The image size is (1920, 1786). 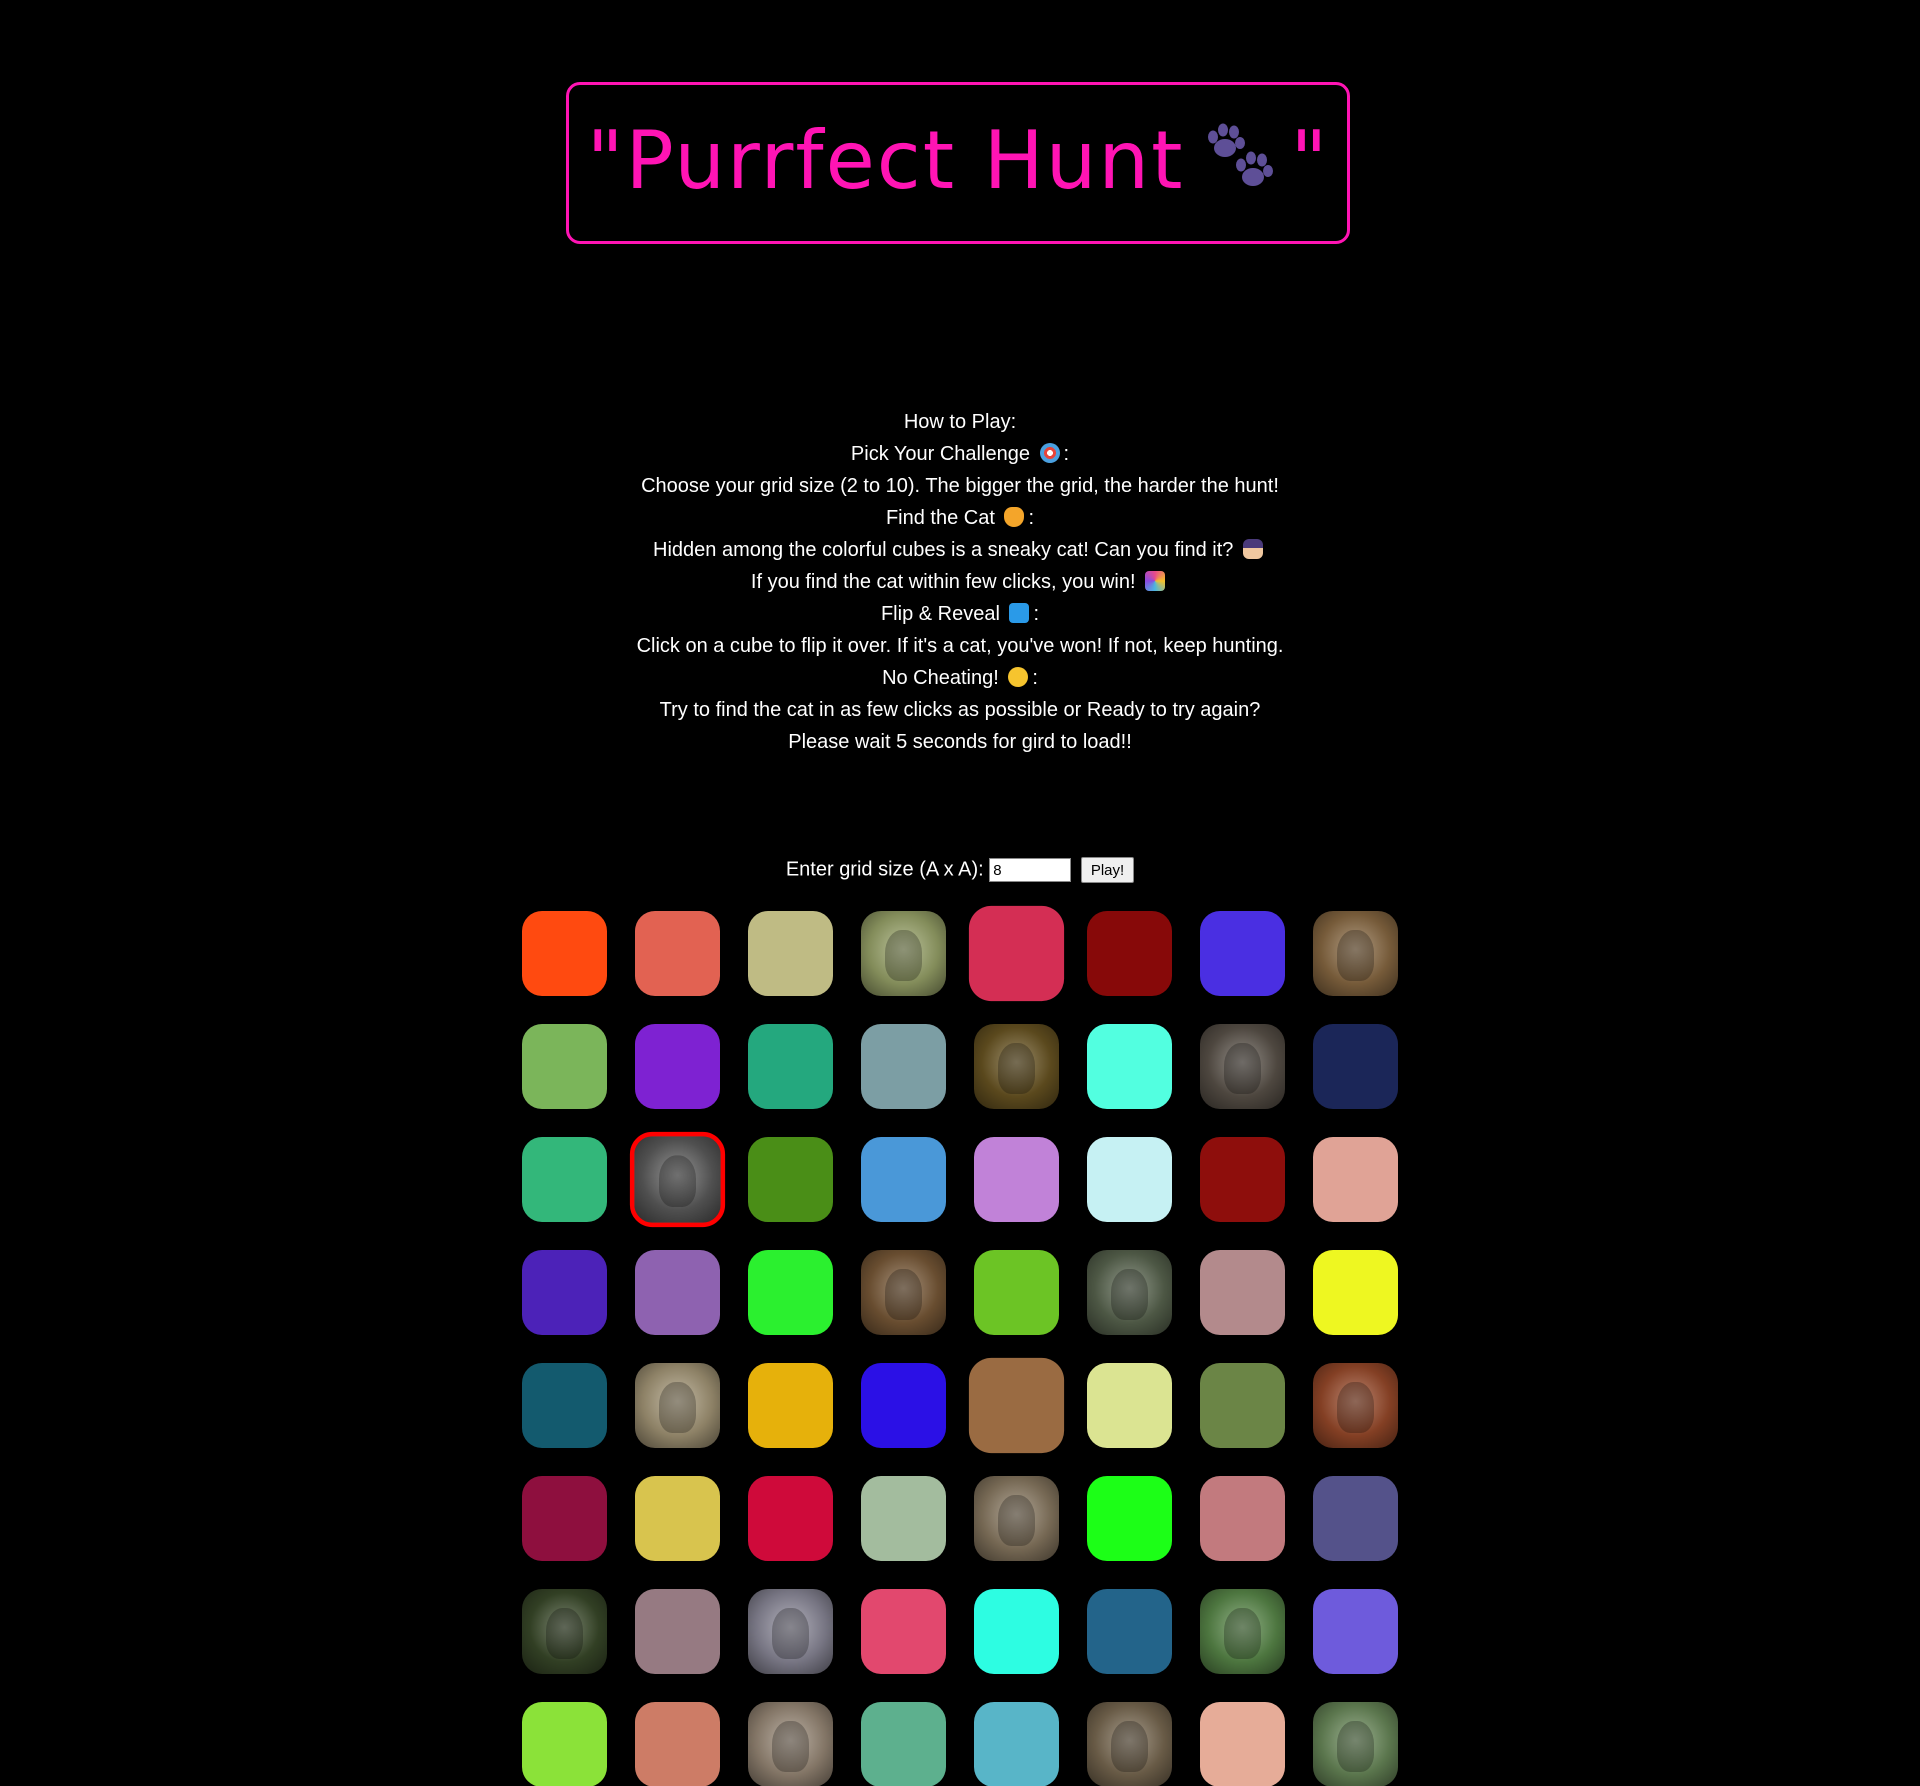 What do you see at coordinates (1018, 677) in the screenshot?
I see `shushing-face-icon` at bounding box center [1018, 677].